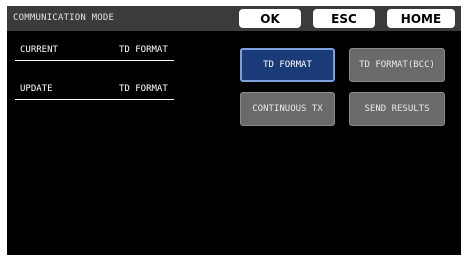 The width and height of the screenshot is (466, 259). Describe the element at coordinates (287, 65) in the screenshot. I see `option-td-format-button: TD FORMAT` at that location.